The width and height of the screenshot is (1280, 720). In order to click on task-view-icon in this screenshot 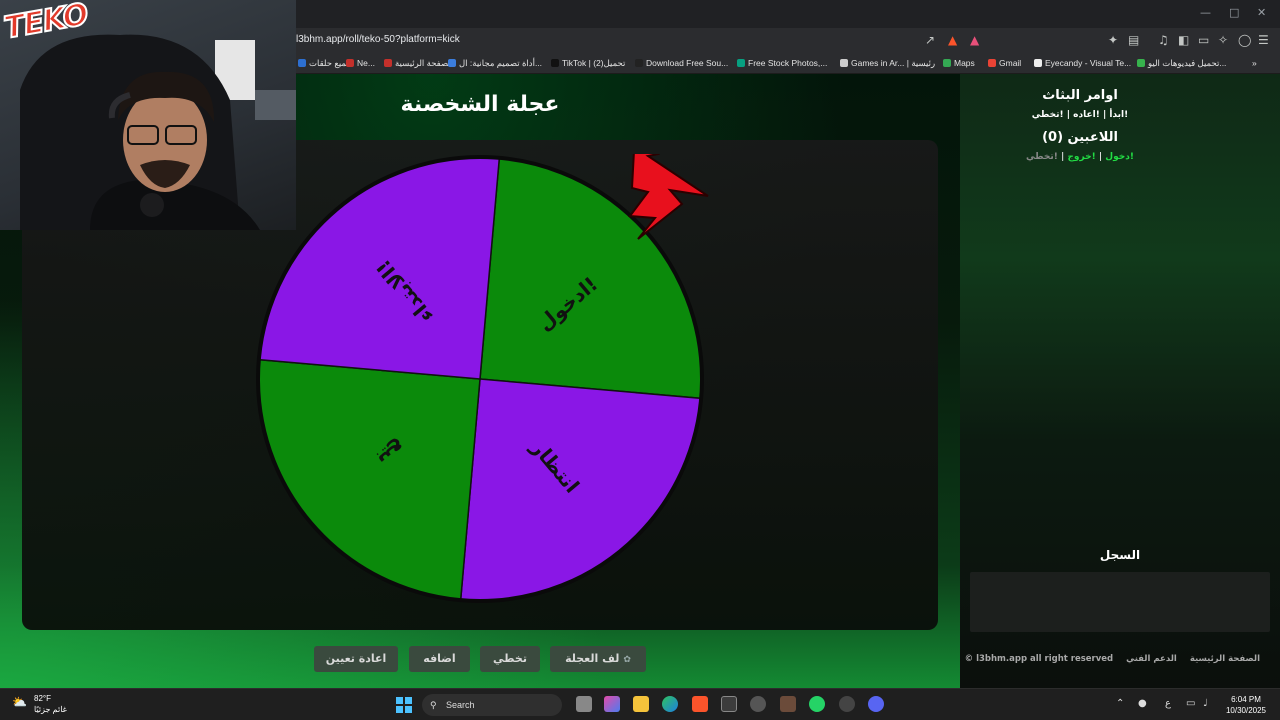, I will do `click(584, 704)`.